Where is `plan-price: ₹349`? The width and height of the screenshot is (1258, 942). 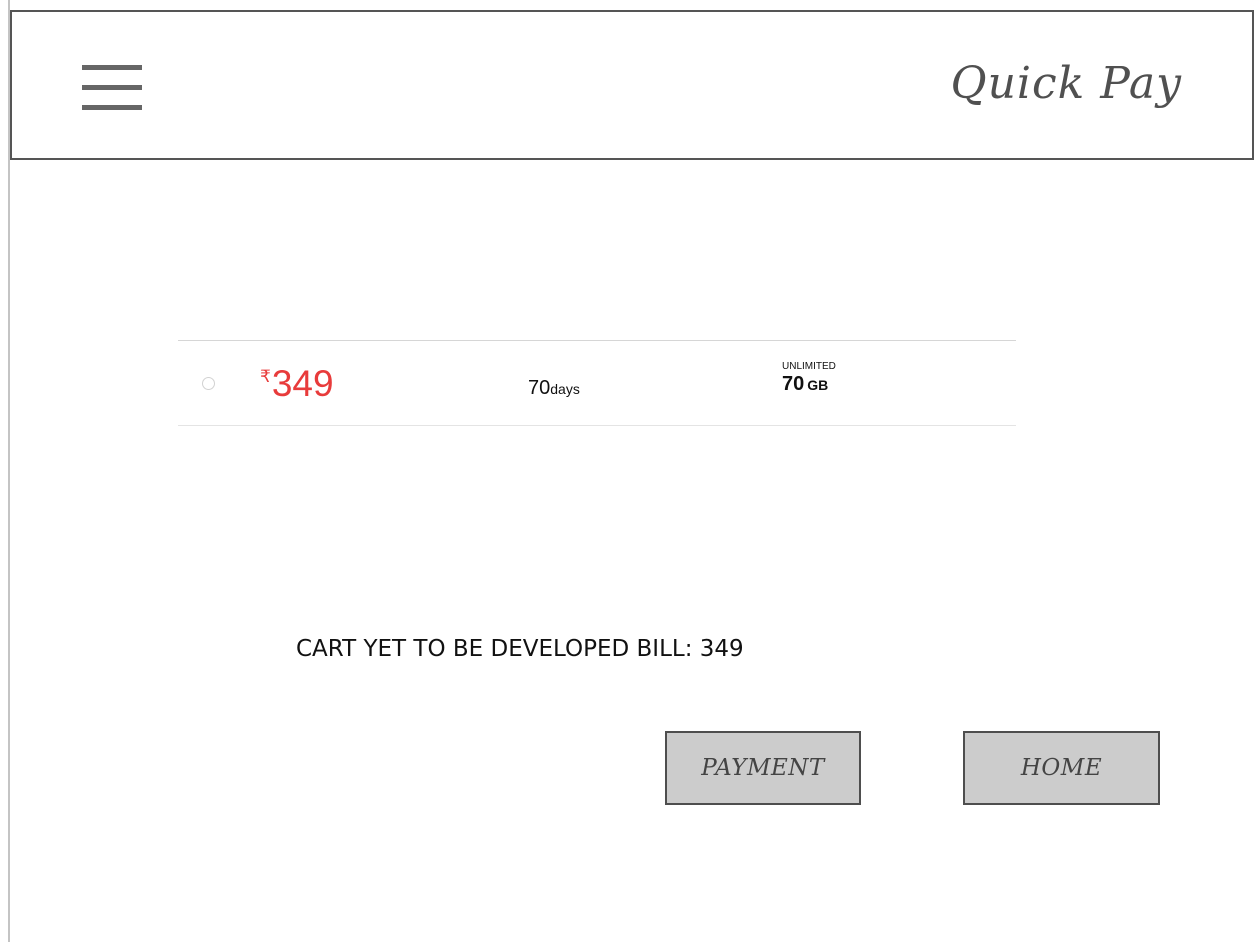 plan-price: ₹349 is located at coordinates (297, 384).